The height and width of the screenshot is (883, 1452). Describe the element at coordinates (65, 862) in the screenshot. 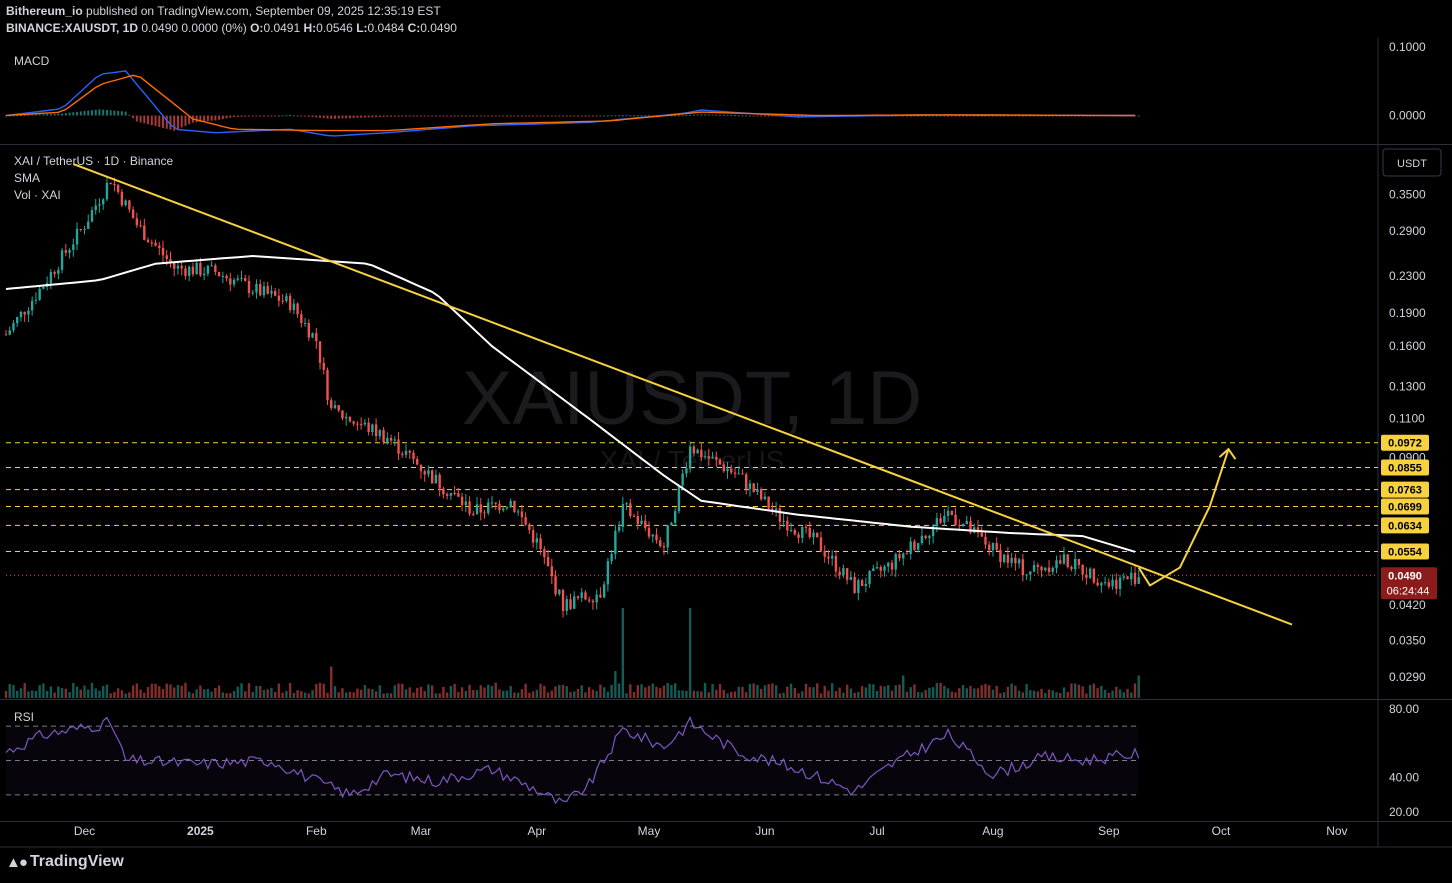

I see `tradingview-logo: ▲● TradingView` at that location.